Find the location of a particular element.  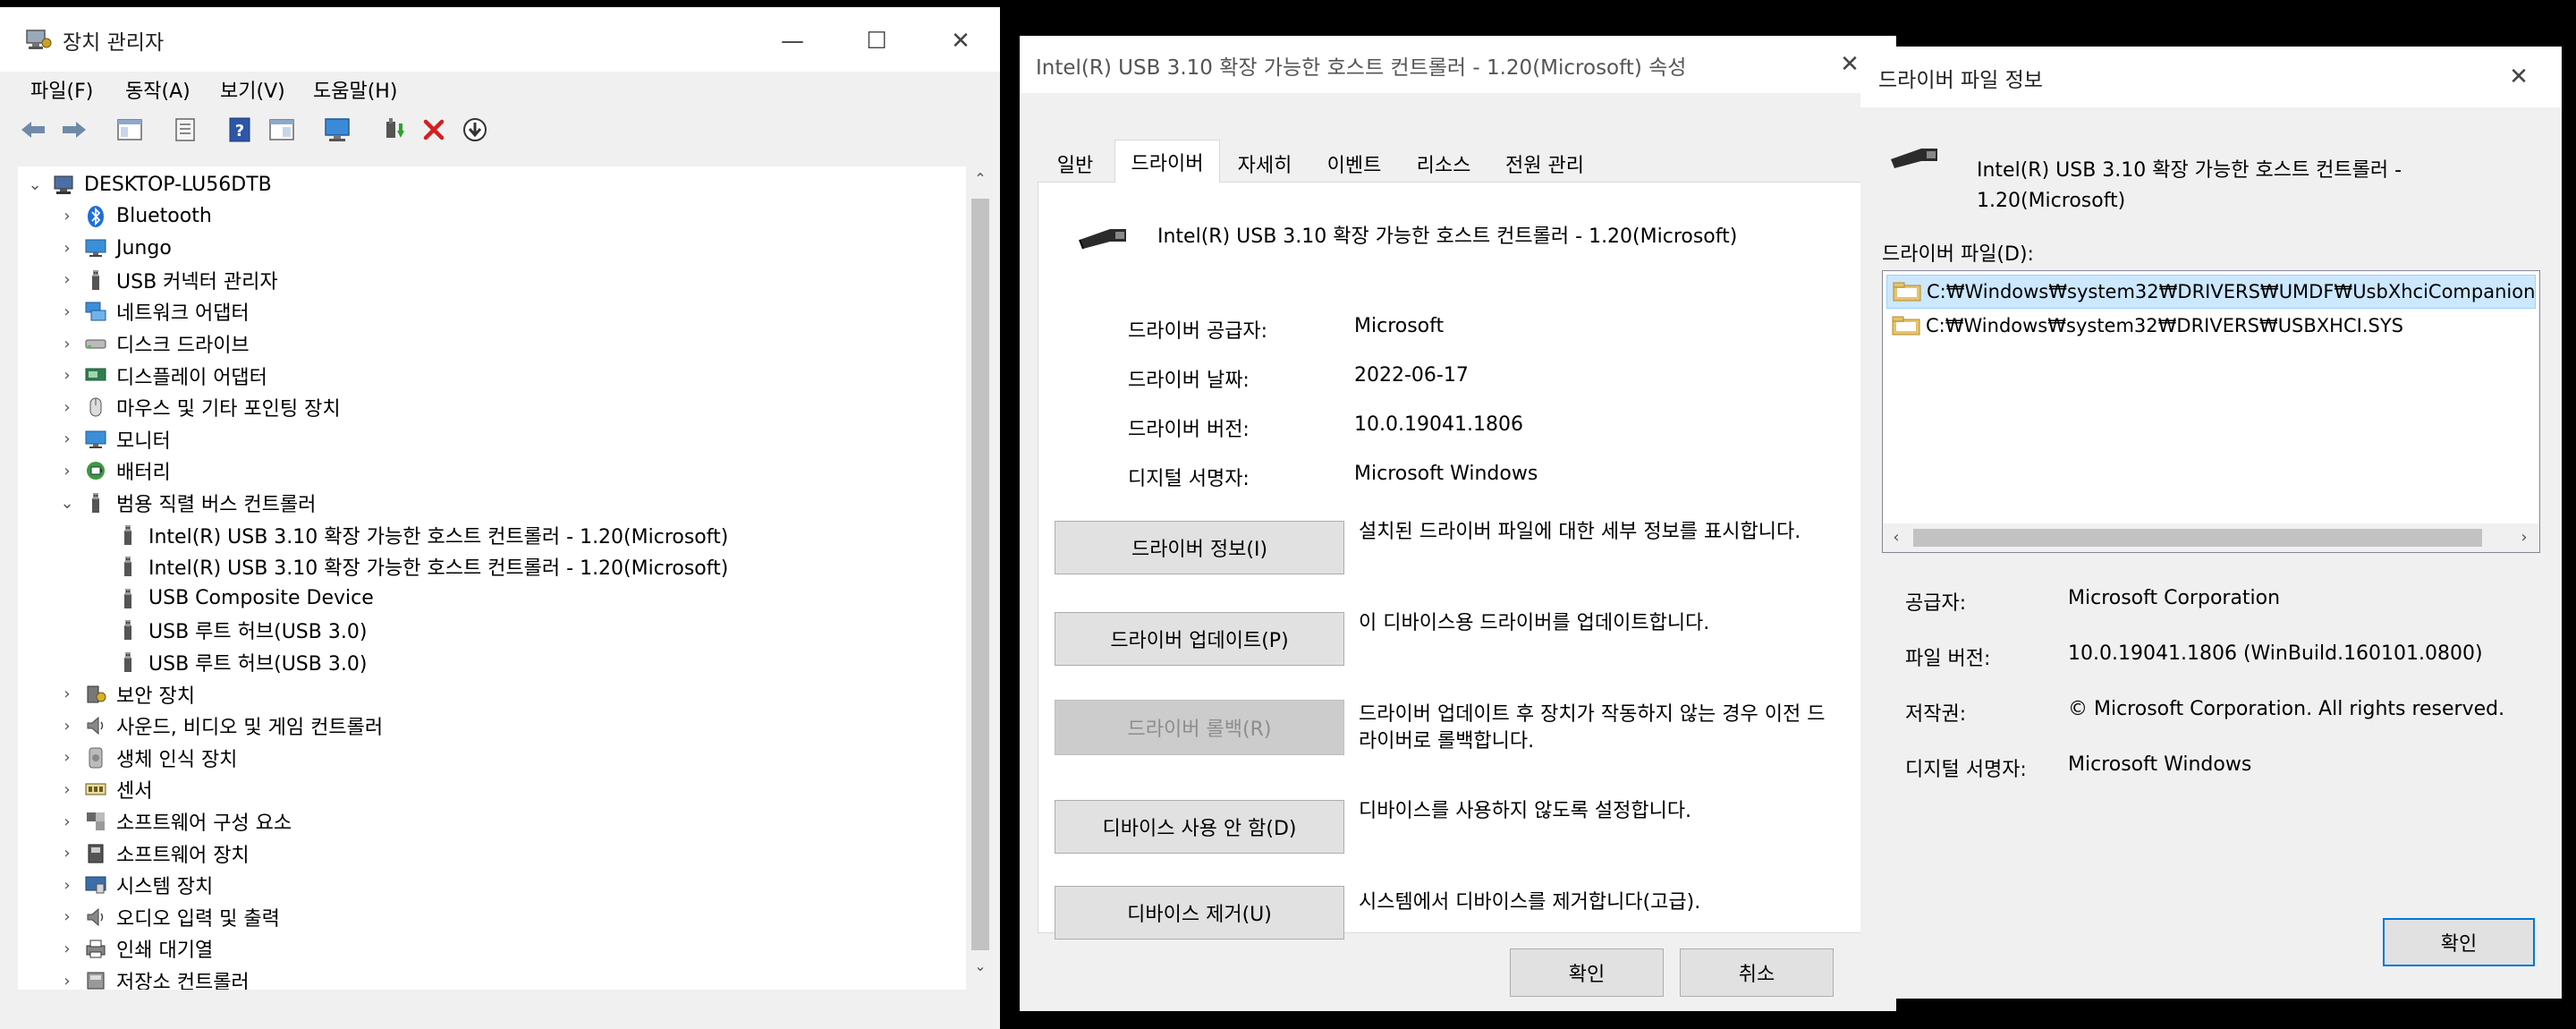

driver-details-button: 드라이버 정보(I) is located at coordinates (1199, 547).